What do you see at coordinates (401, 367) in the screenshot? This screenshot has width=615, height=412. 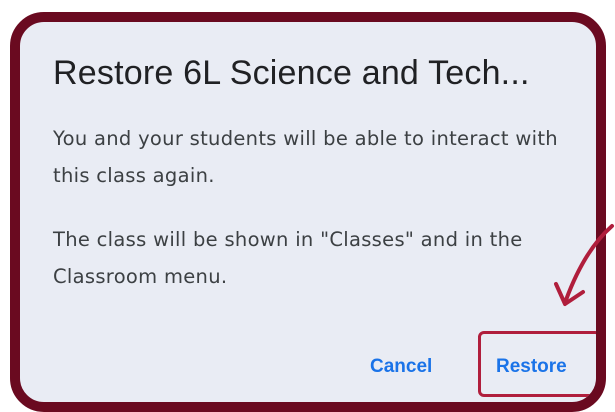 I see `cancel-button: Cancel` at bounding box center [401, 367].